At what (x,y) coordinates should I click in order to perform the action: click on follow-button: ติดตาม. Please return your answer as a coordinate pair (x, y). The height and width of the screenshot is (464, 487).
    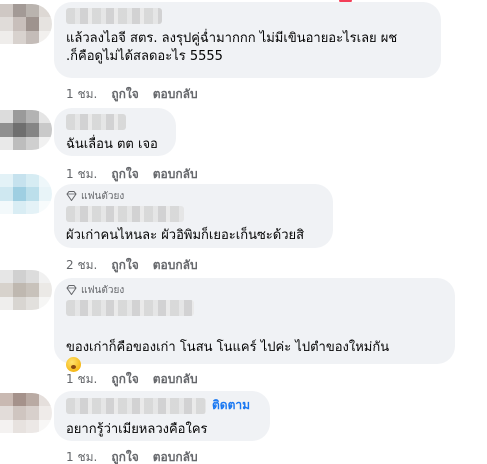
    Looking at the image, I should click on (231, 405).